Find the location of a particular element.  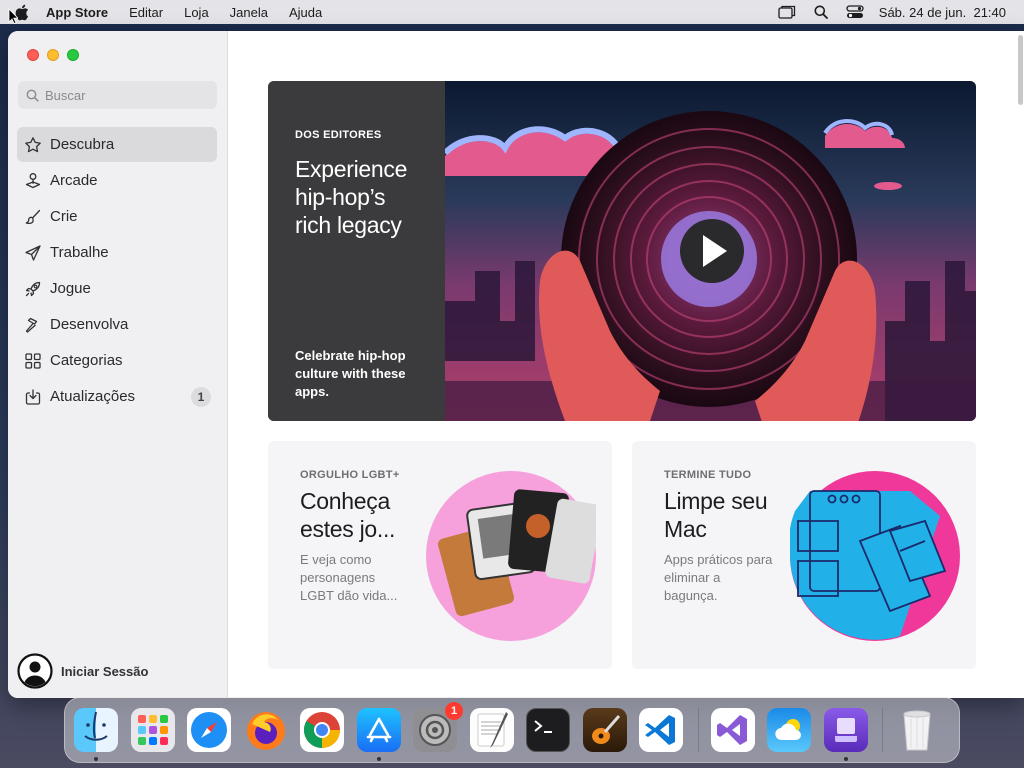

sidebar-item-descubra: Descubra is located at coordinates (117, 144).